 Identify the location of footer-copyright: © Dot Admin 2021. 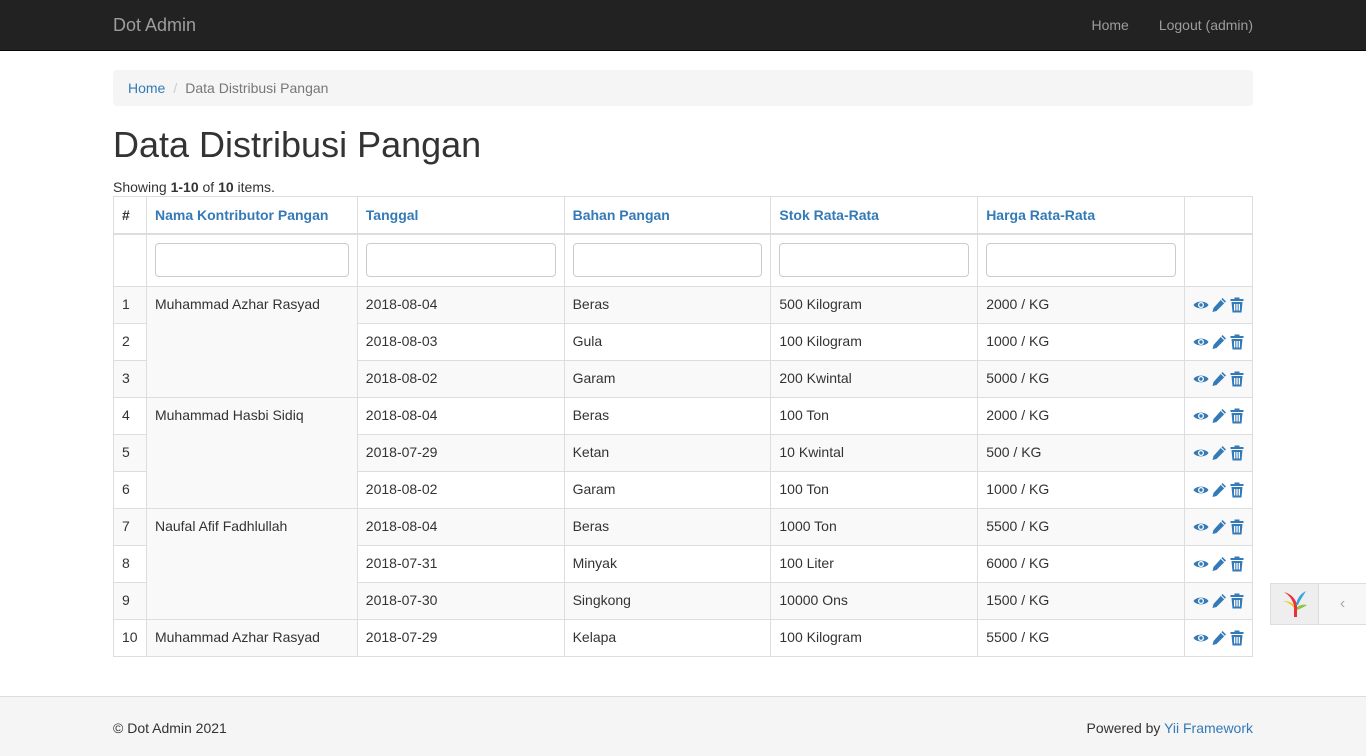
(170, 728).